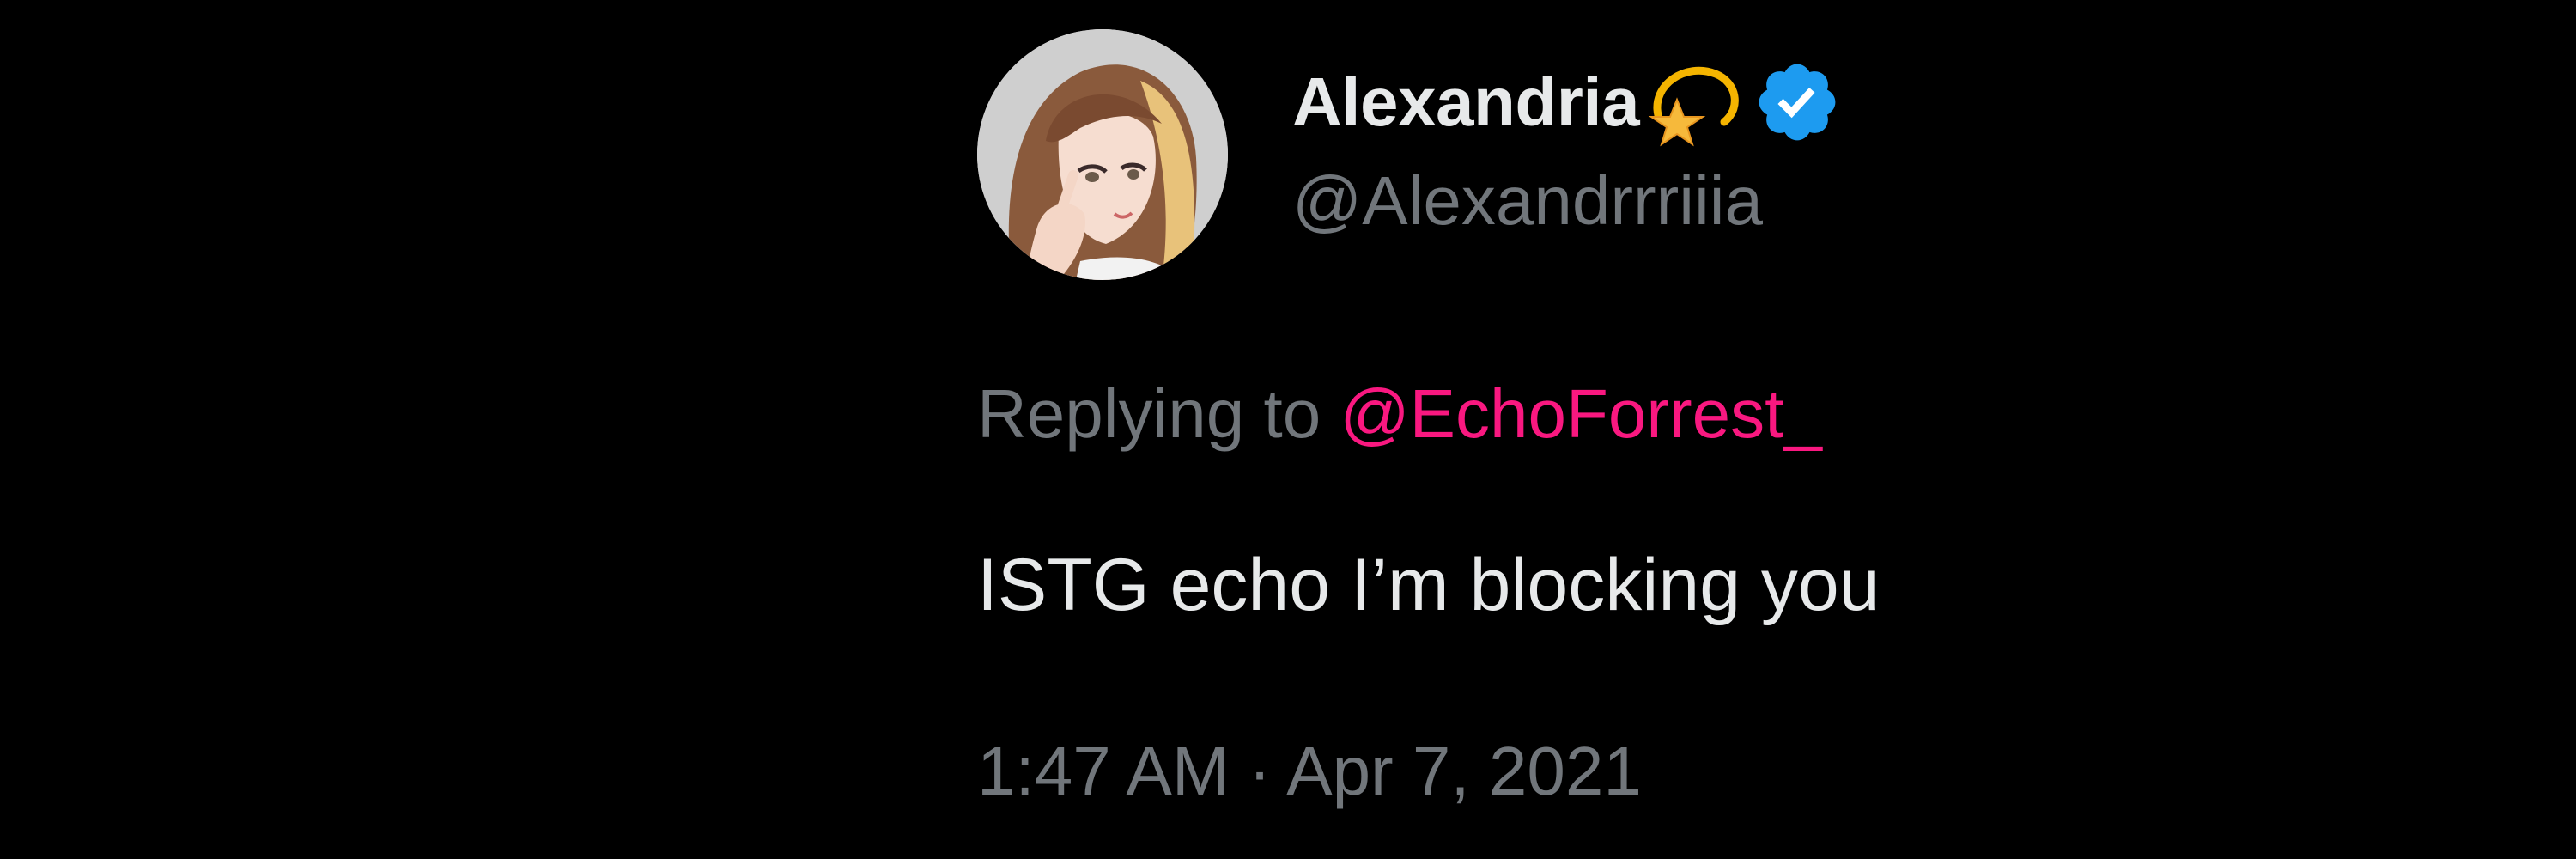 This screenshot has height=859, width=2576. What do you see at coordinates (1464, 771) in the screenshot?
I see `tweet-date-link: Apr 7, 2021` at bounding box center [1464, 771].